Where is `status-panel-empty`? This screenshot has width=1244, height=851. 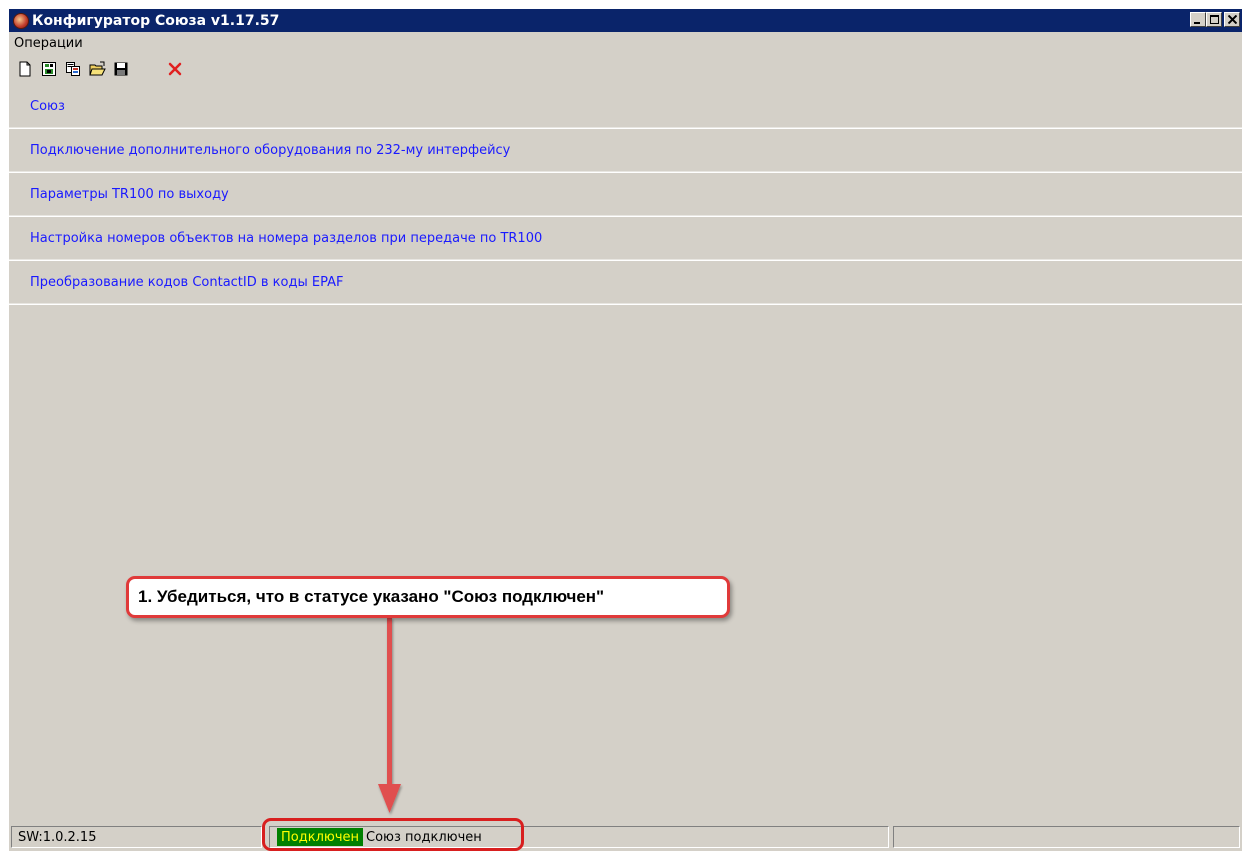
status-panel-empty is located at coordinates (1066, 837).